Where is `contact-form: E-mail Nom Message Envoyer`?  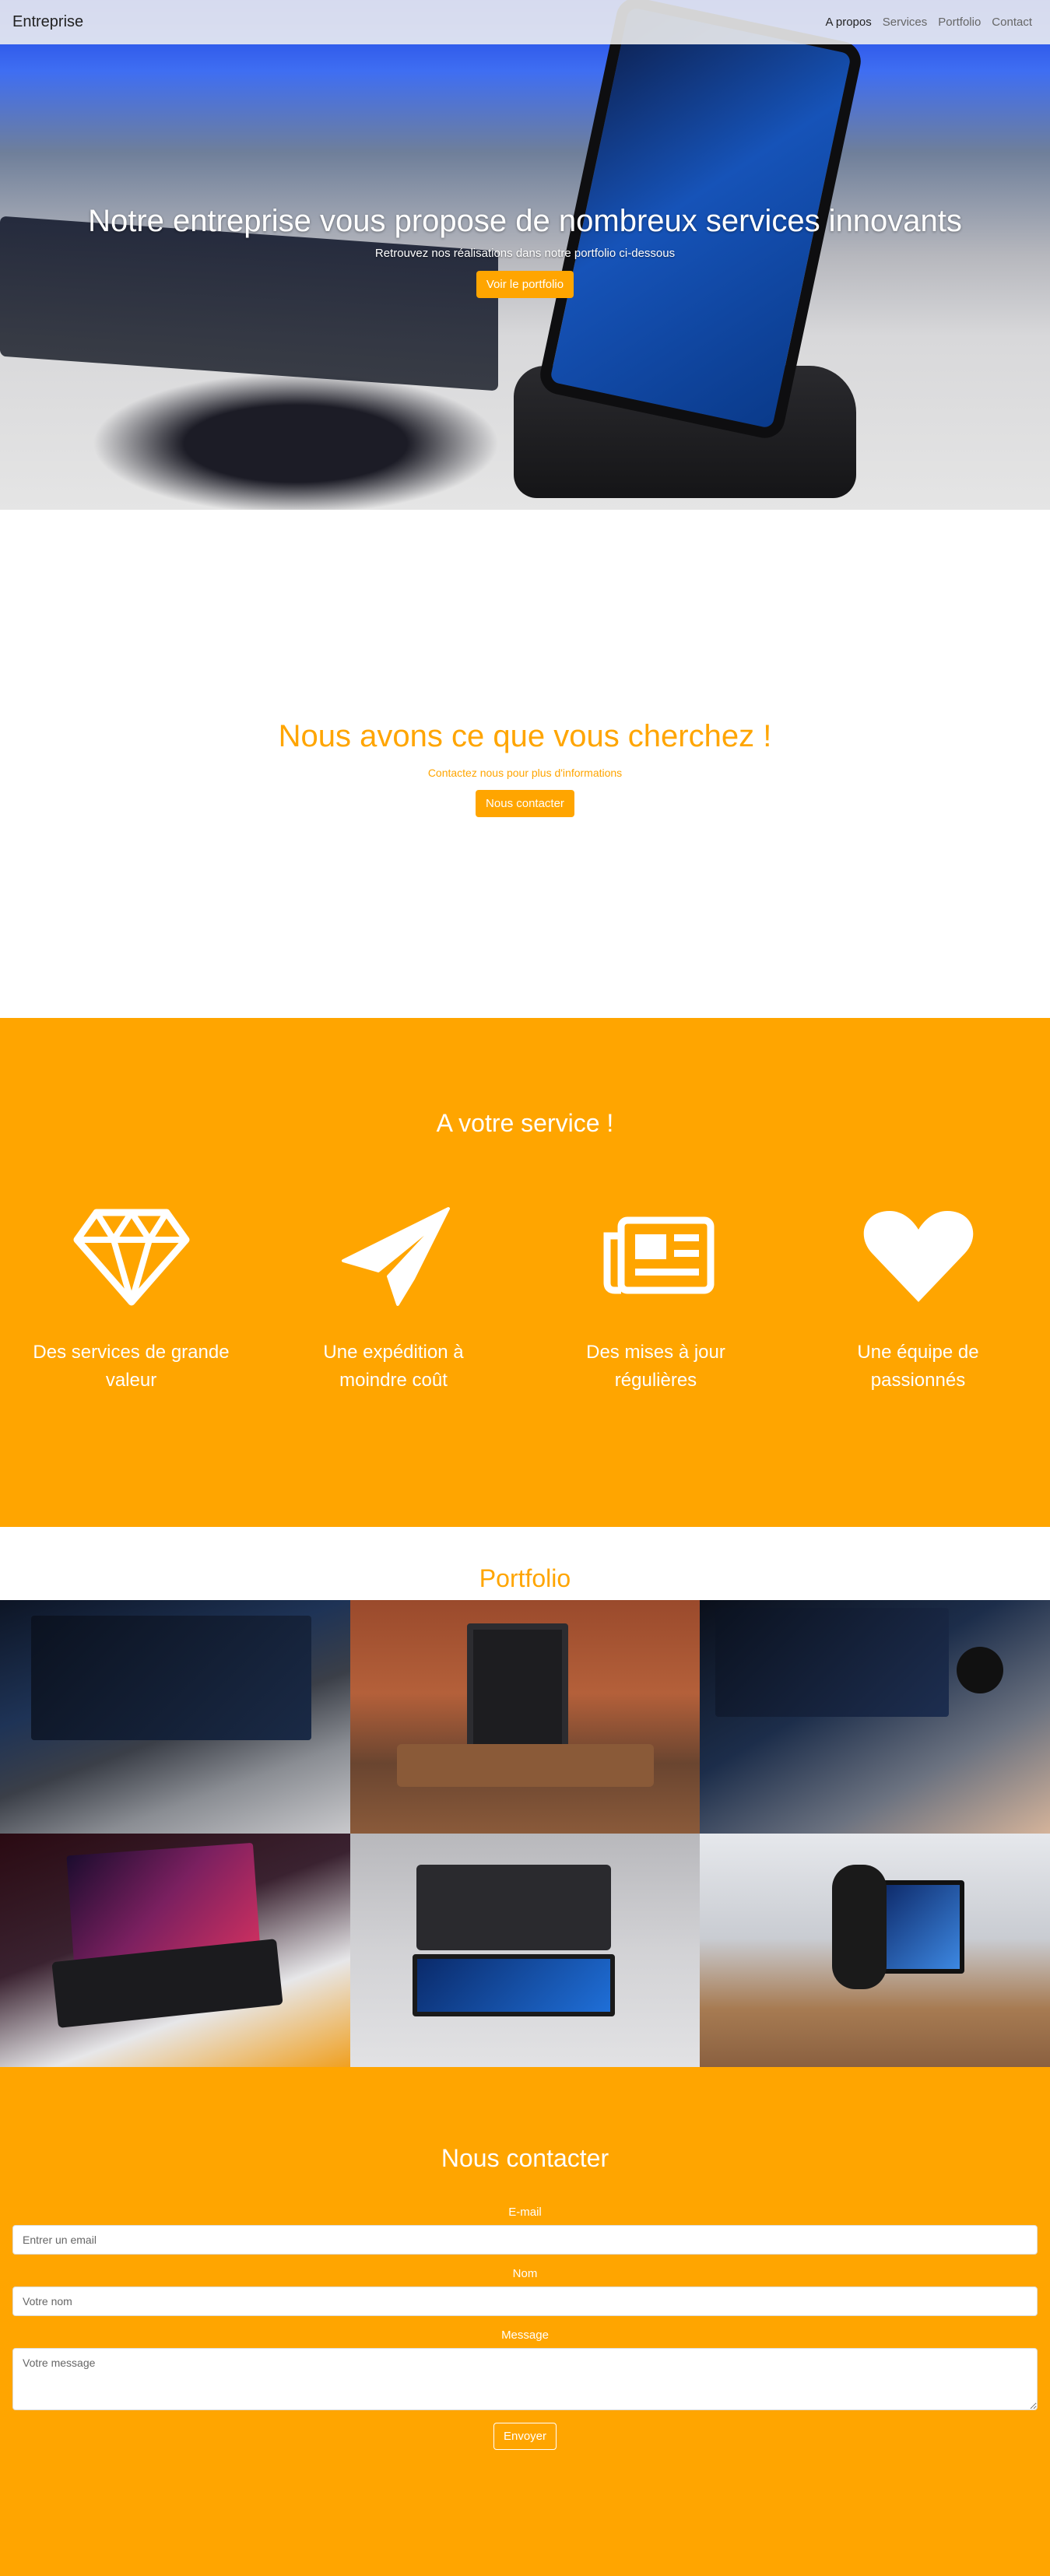
contact-form: E-mail Nom Message Envoyer is located at coordinates (525, 2328).